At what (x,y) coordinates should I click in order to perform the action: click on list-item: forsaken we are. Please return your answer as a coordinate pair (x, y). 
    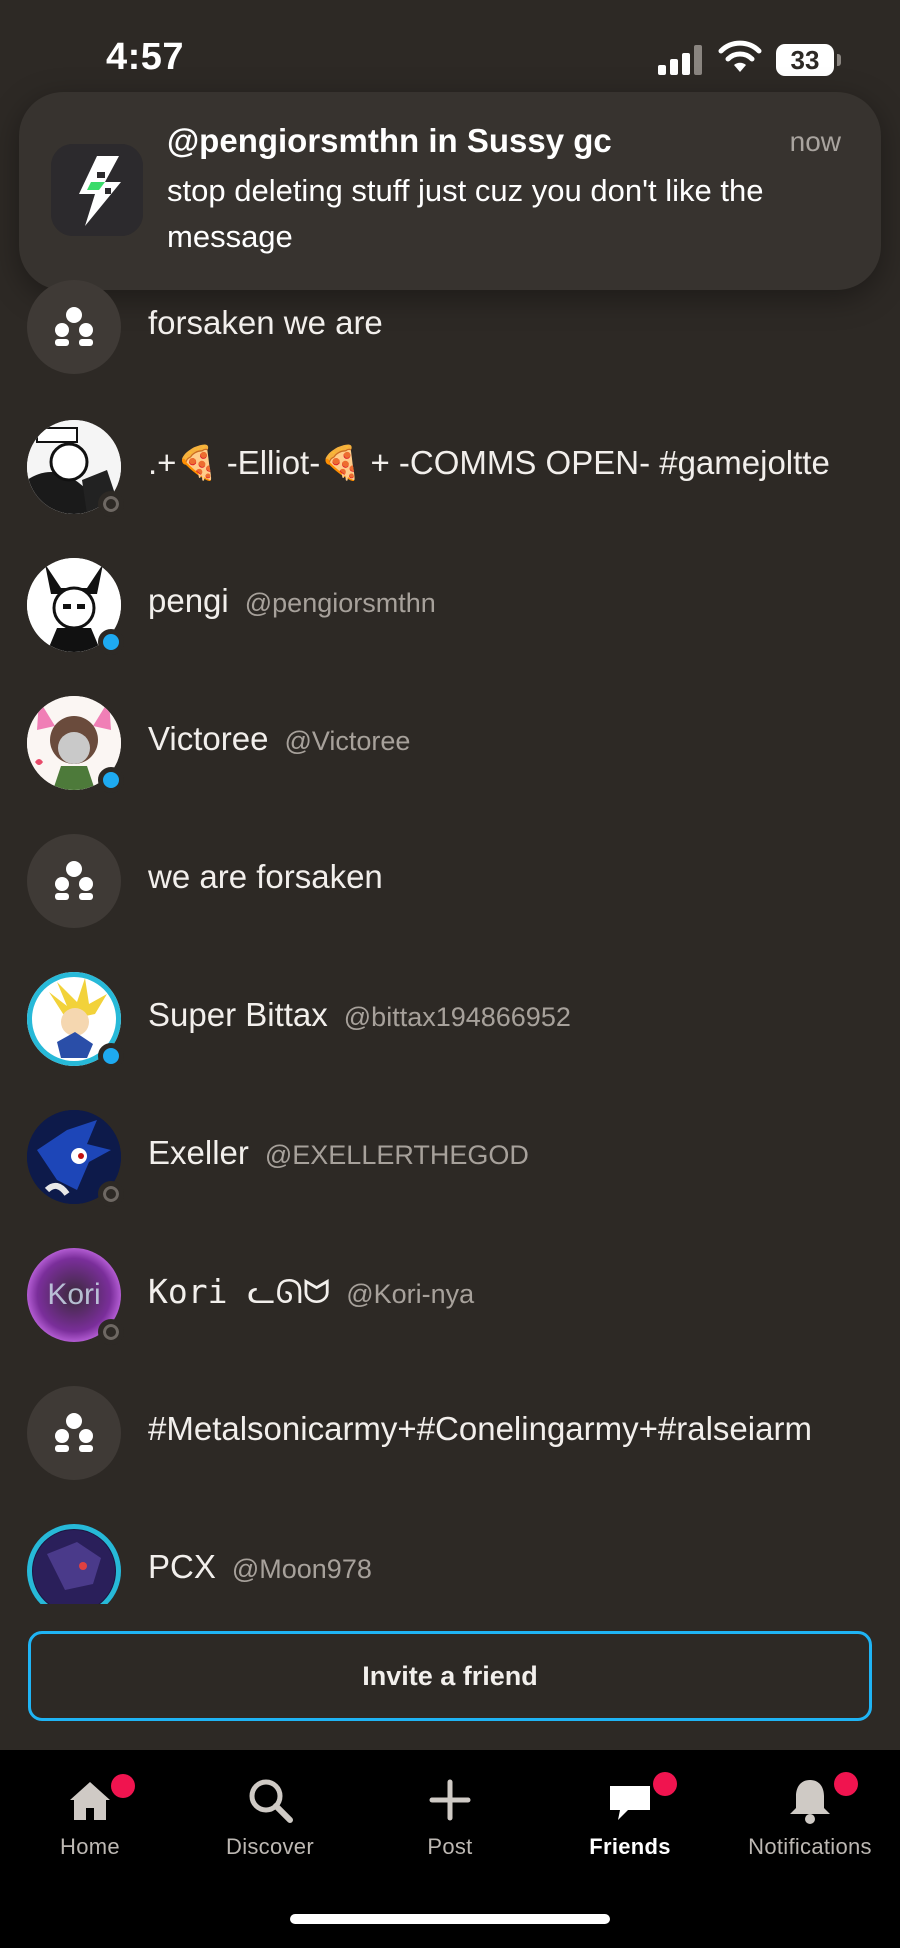
    Looking at the image, I should click on (450, 349).